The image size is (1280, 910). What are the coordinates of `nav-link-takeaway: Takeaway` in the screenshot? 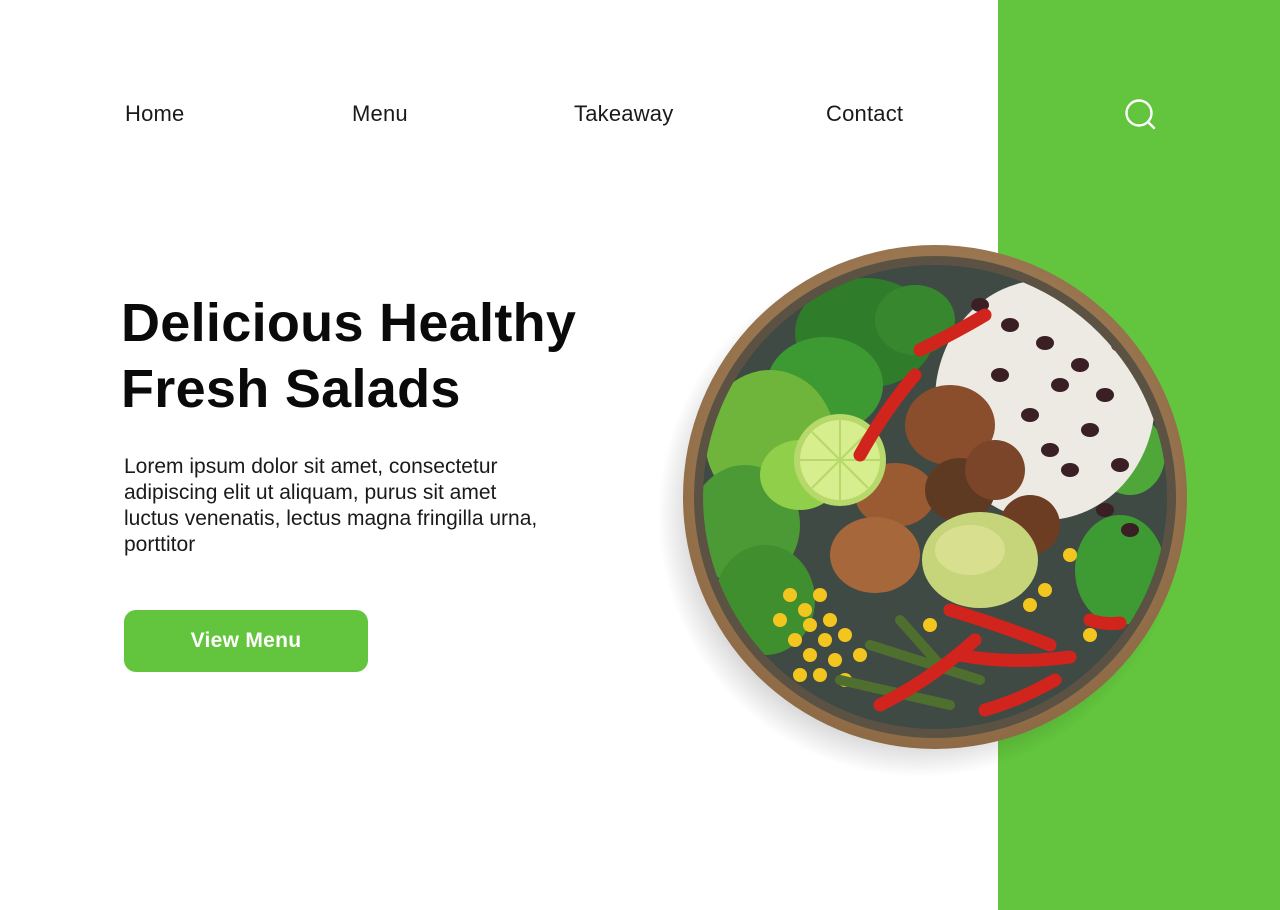 It's located at (623, 114).